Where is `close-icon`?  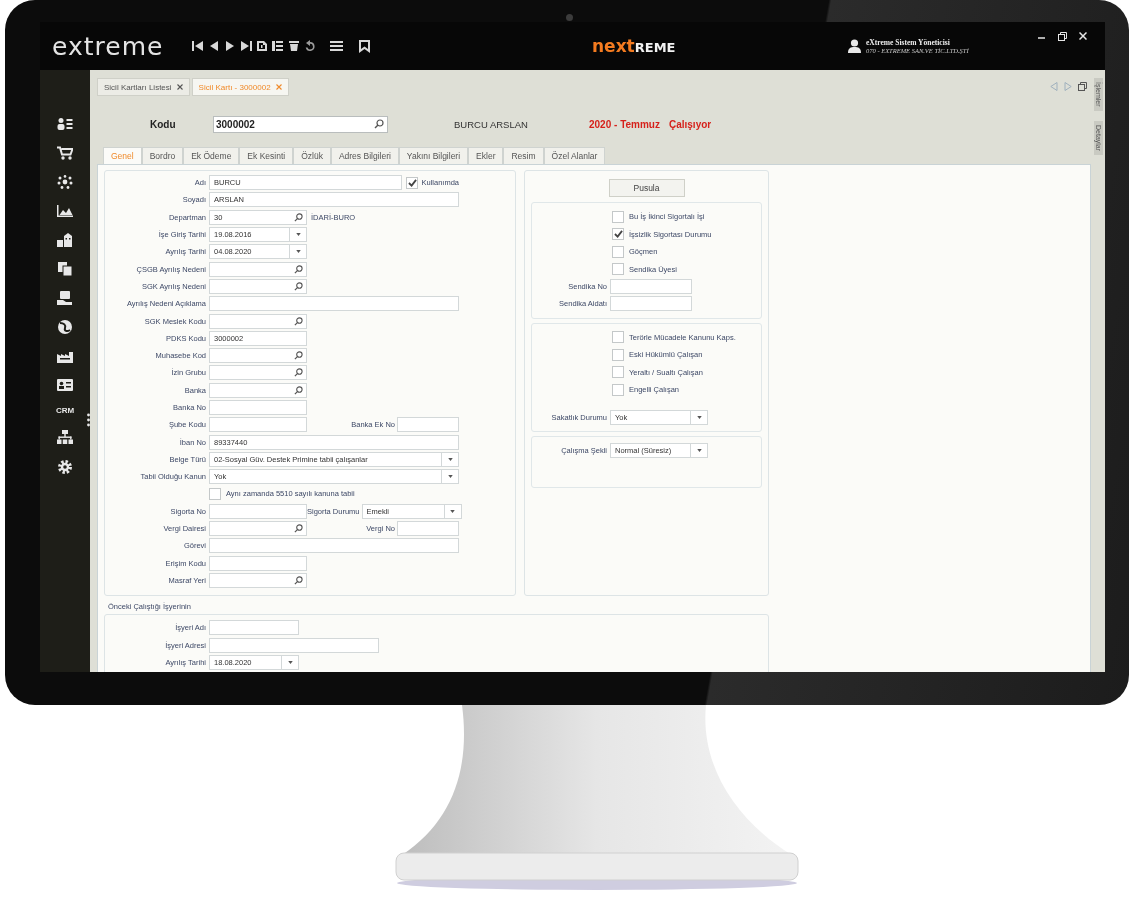
close-icon is located at coordinates (179, 87).